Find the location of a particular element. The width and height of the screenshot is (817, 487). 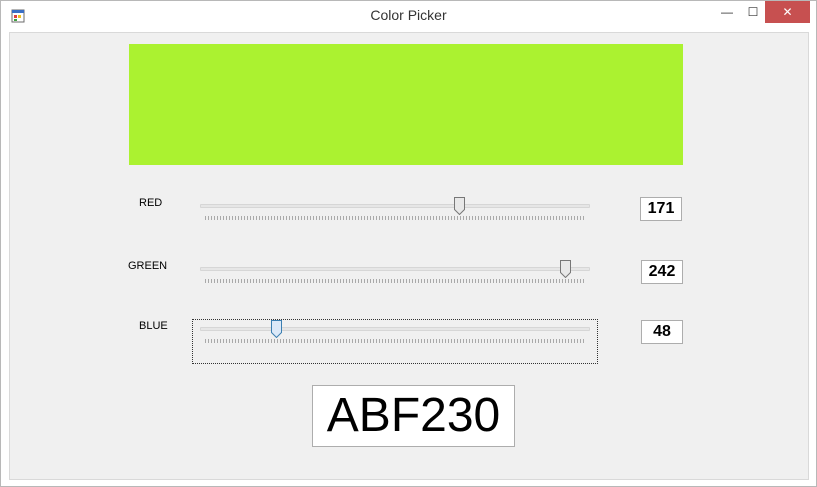

title-bar: Color Picker — ☐ ✕ is located at coordinates (408, 16).